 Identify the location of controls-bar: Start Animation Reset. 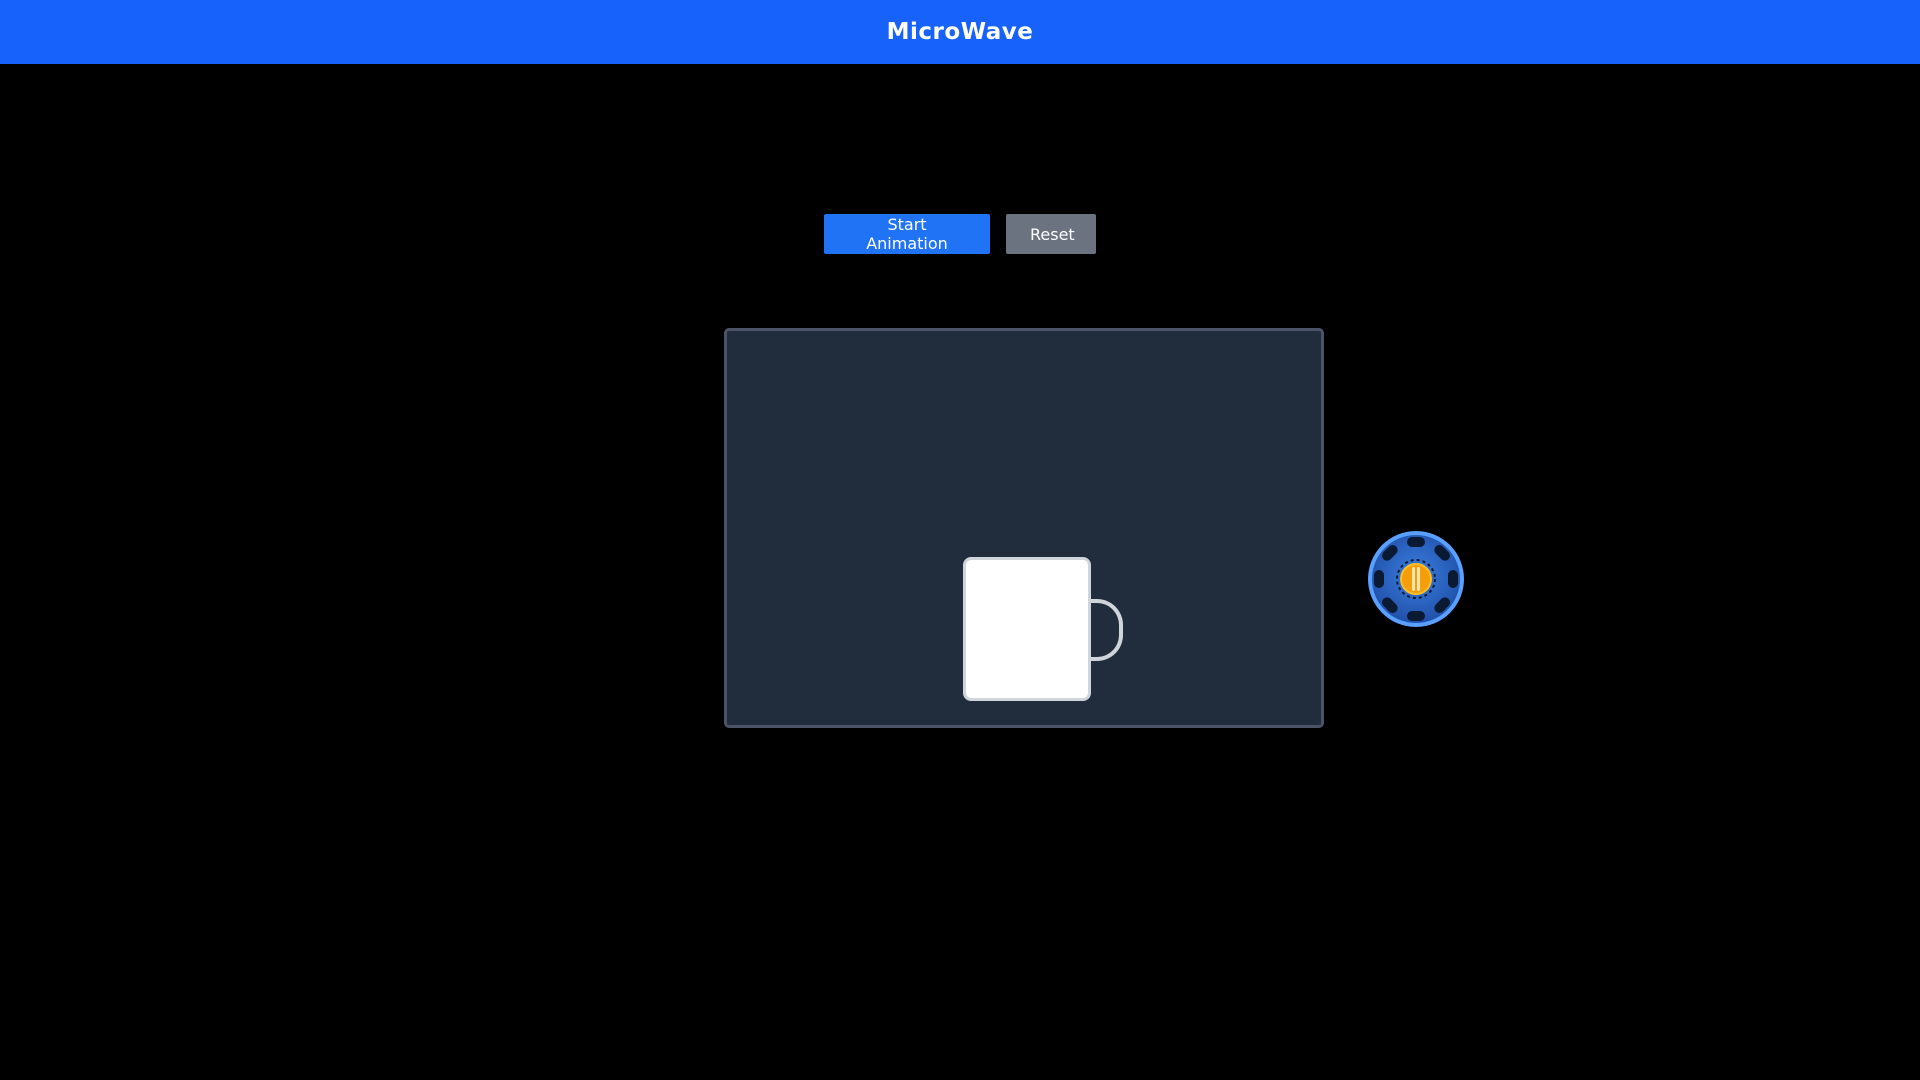
(960, 234).